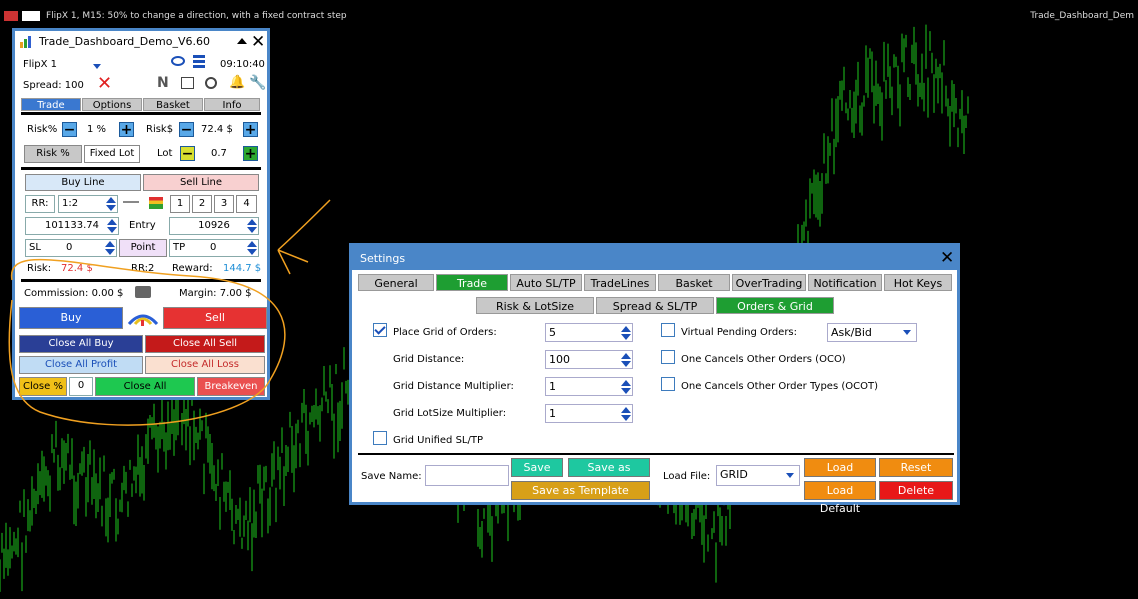 The height and width of the screenshot is (599, 1138). Describe the element at coordinates (546, 282) in the screenshot. I see `tab-auto-sl-tp: Auto SL/TP` at that location.